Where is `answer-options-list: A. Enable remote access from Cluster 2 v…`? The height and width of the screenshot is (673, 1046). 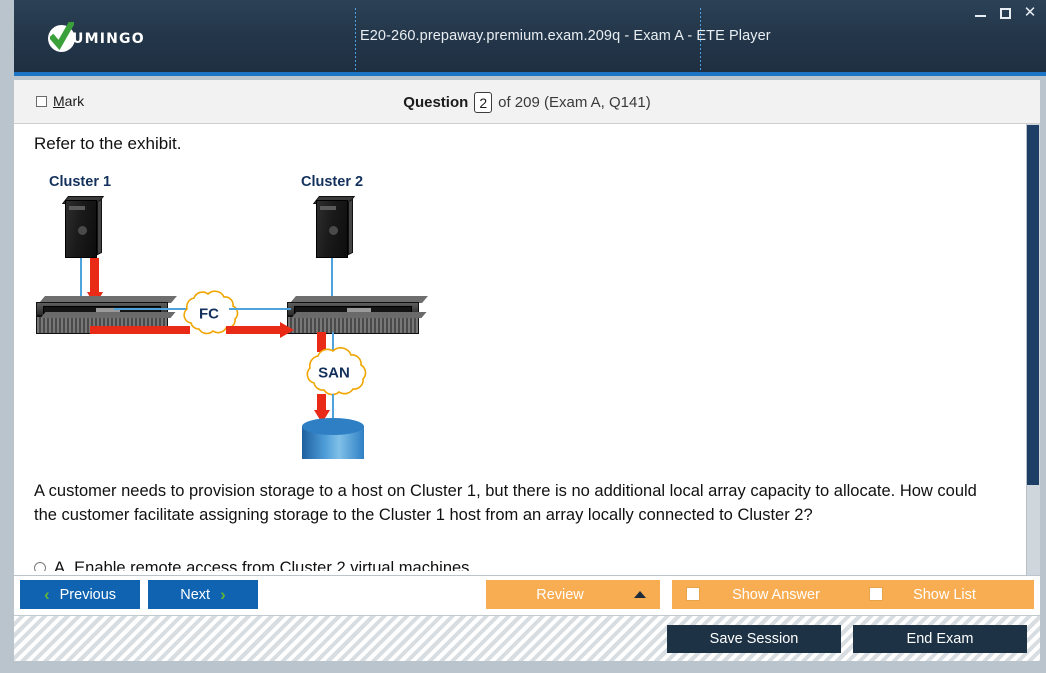 answer-options-list: A. Enable remote access from Cluster 2 v… is located at coordinates (509, 563).